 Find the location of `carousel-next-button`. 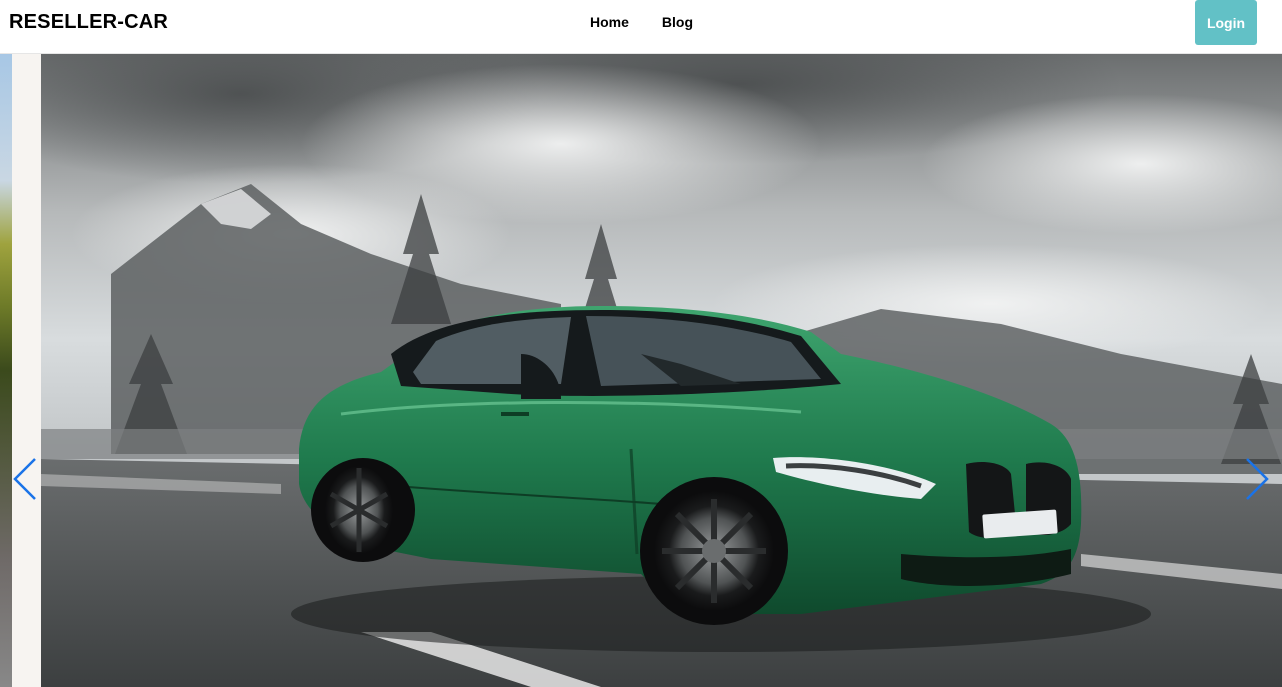

carousel-next-button is located at coordinates (1257, 479).